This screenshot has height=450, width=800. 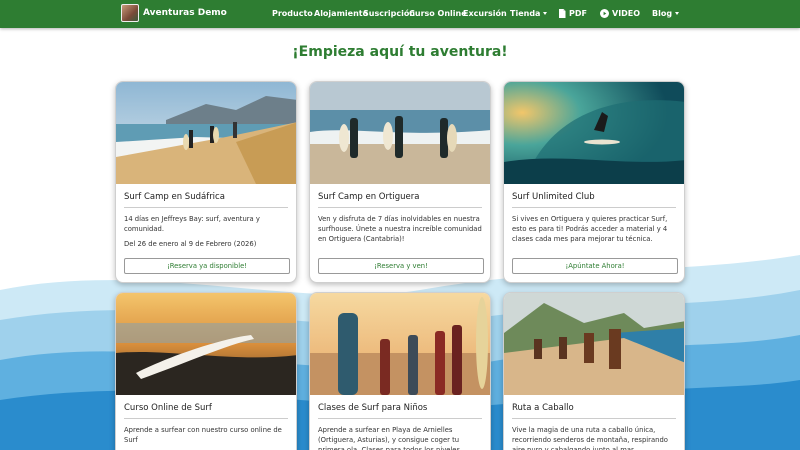 I want to click on nav-video: VIDEO, so click(x=620, y=13).